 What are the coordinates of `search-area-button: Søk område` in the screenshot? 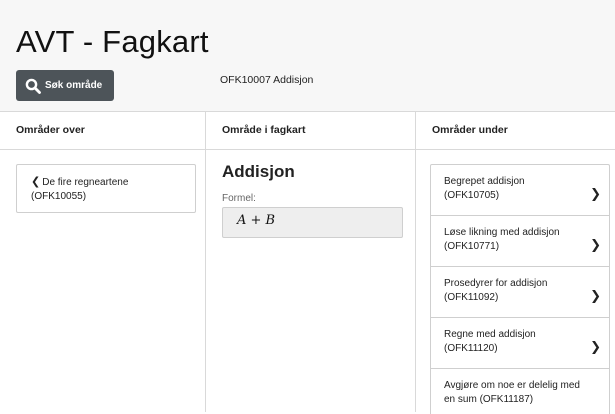 It's located at (65, 85).